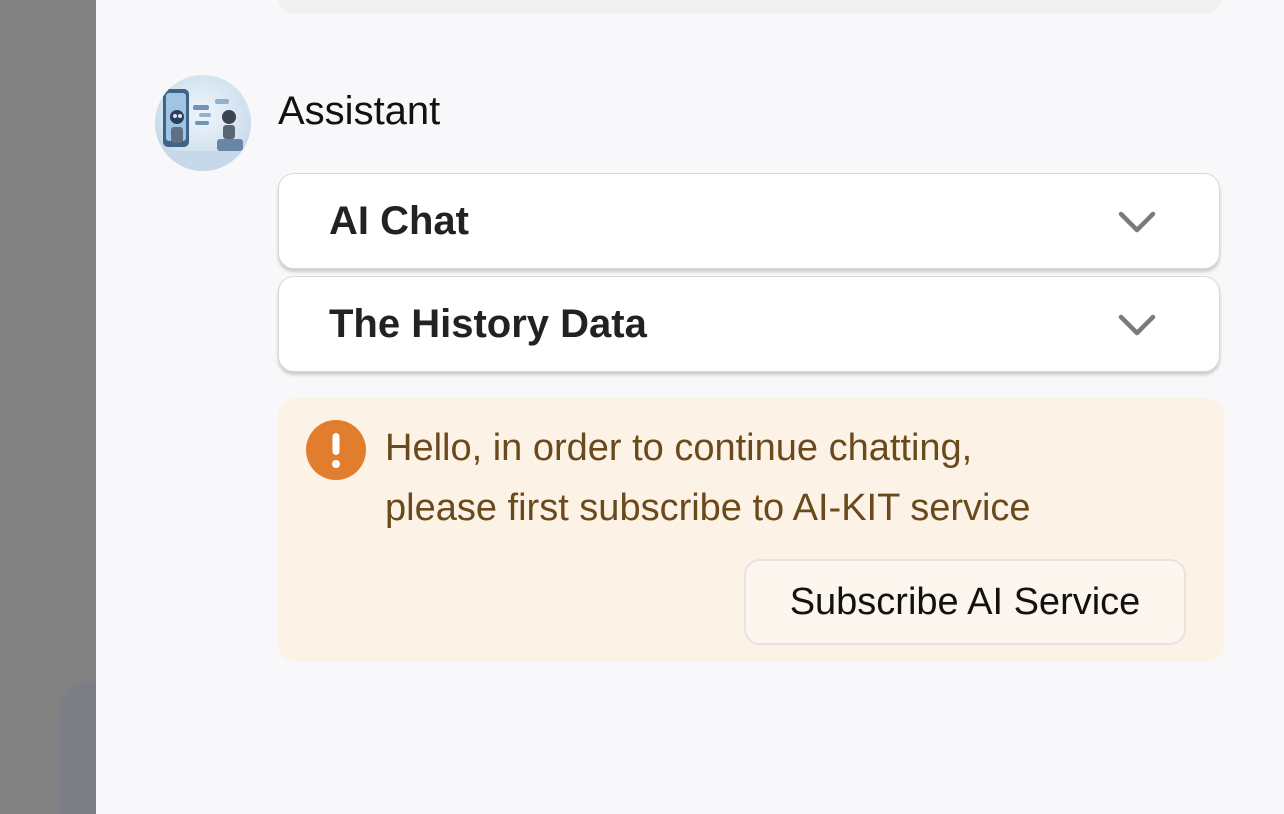 The width and height of the screenshot is (1284, 814). I want to click on warning-icon, so click(336, 450).